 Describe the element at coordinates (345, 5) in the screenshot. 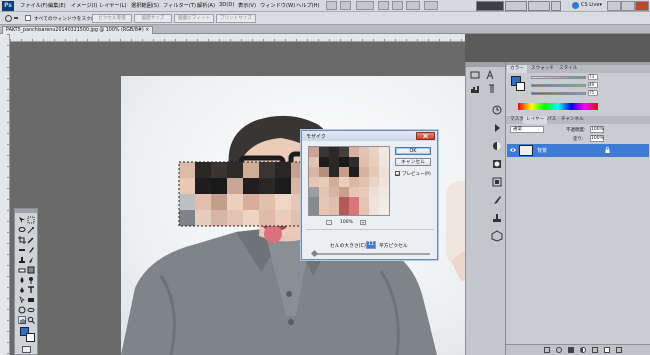

I see `mini-bridge-button` at that location.